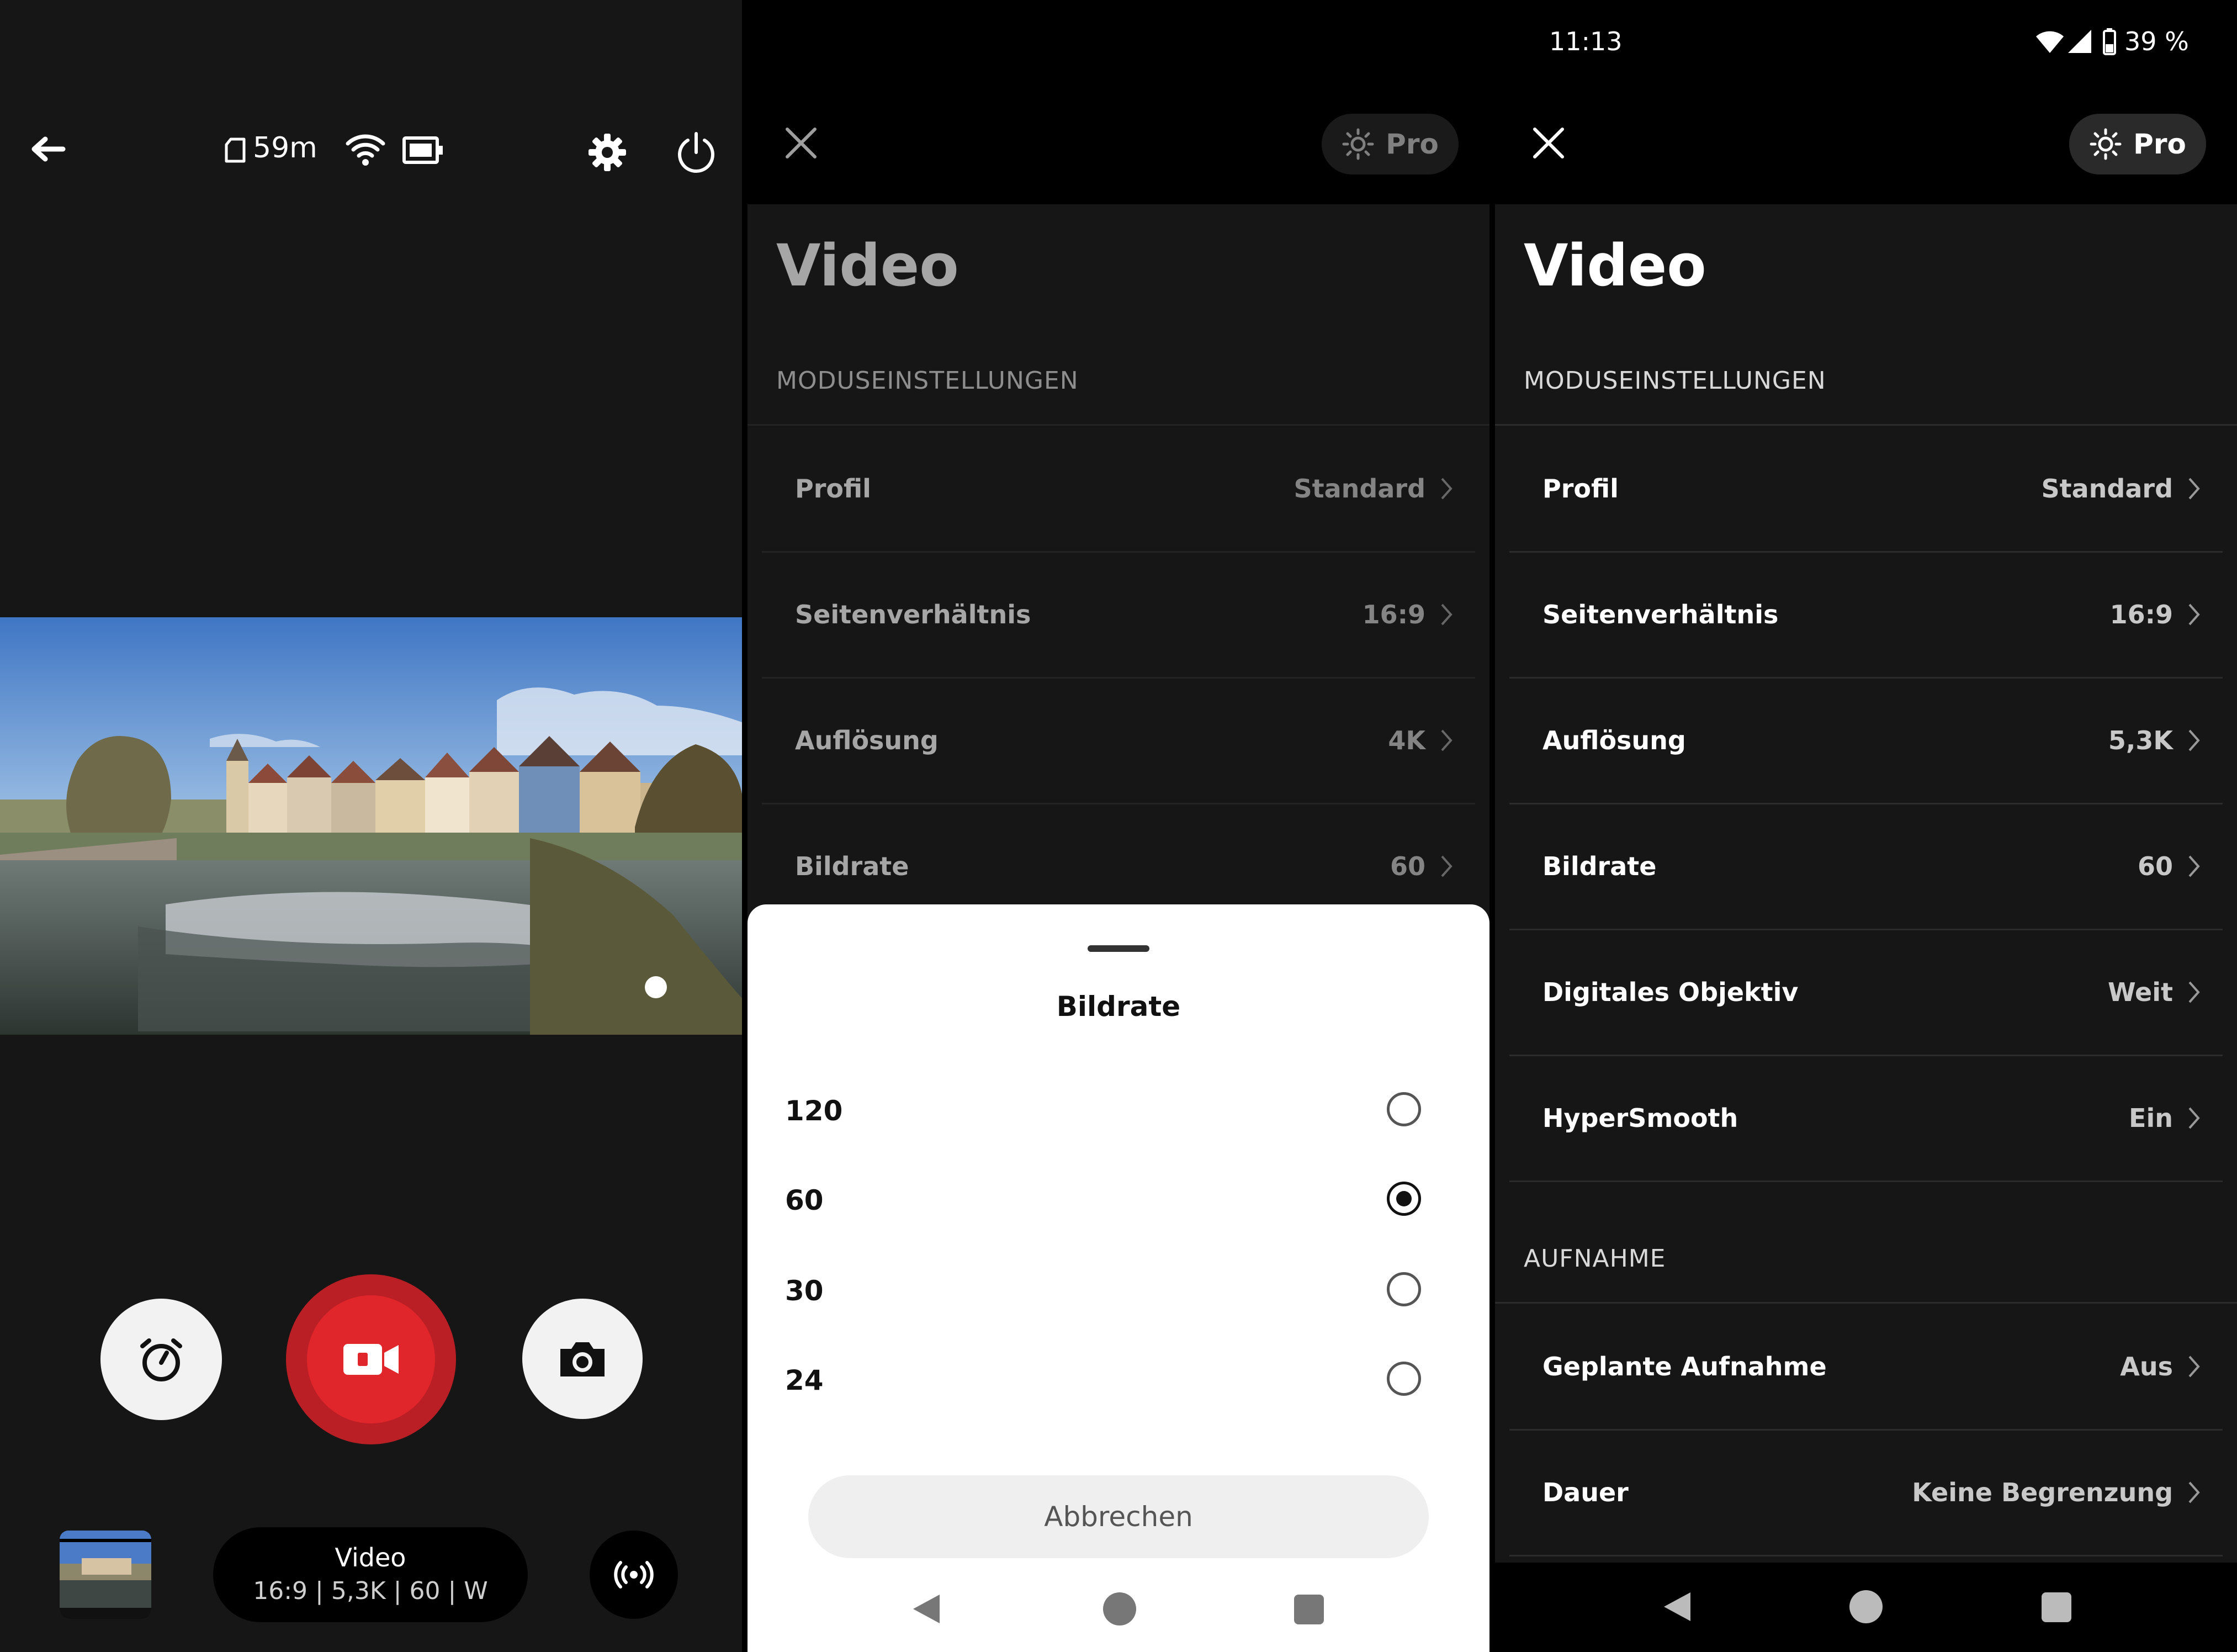  I want to click on back-arrow-icon, so click(46, 149).